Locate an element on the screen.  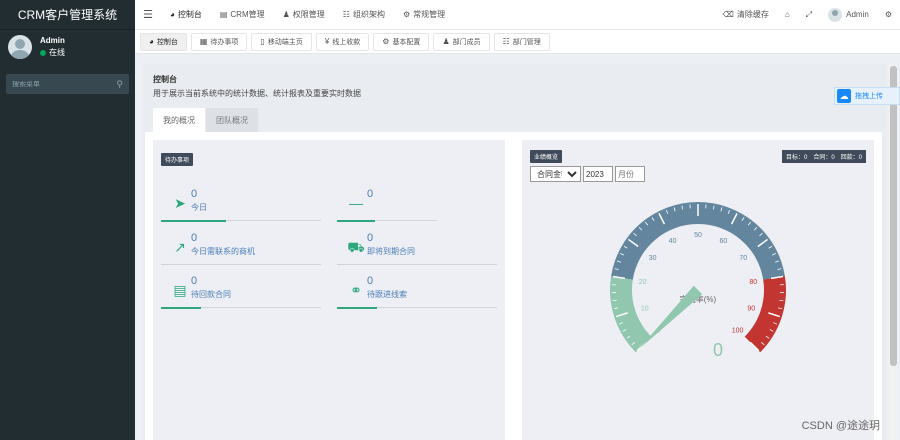
gauge-tick-label: 20 is located at coordinates (643, 282).